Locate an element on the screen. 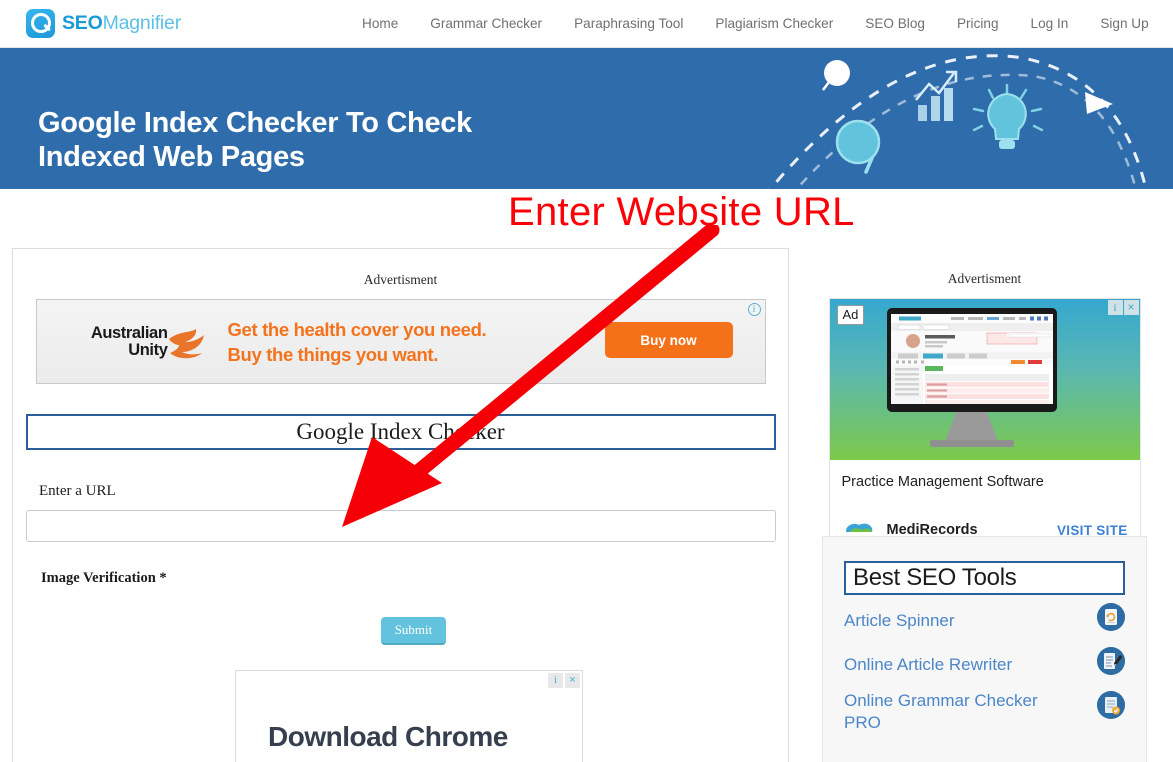  monitor-base is located at coordinates (971, 443).